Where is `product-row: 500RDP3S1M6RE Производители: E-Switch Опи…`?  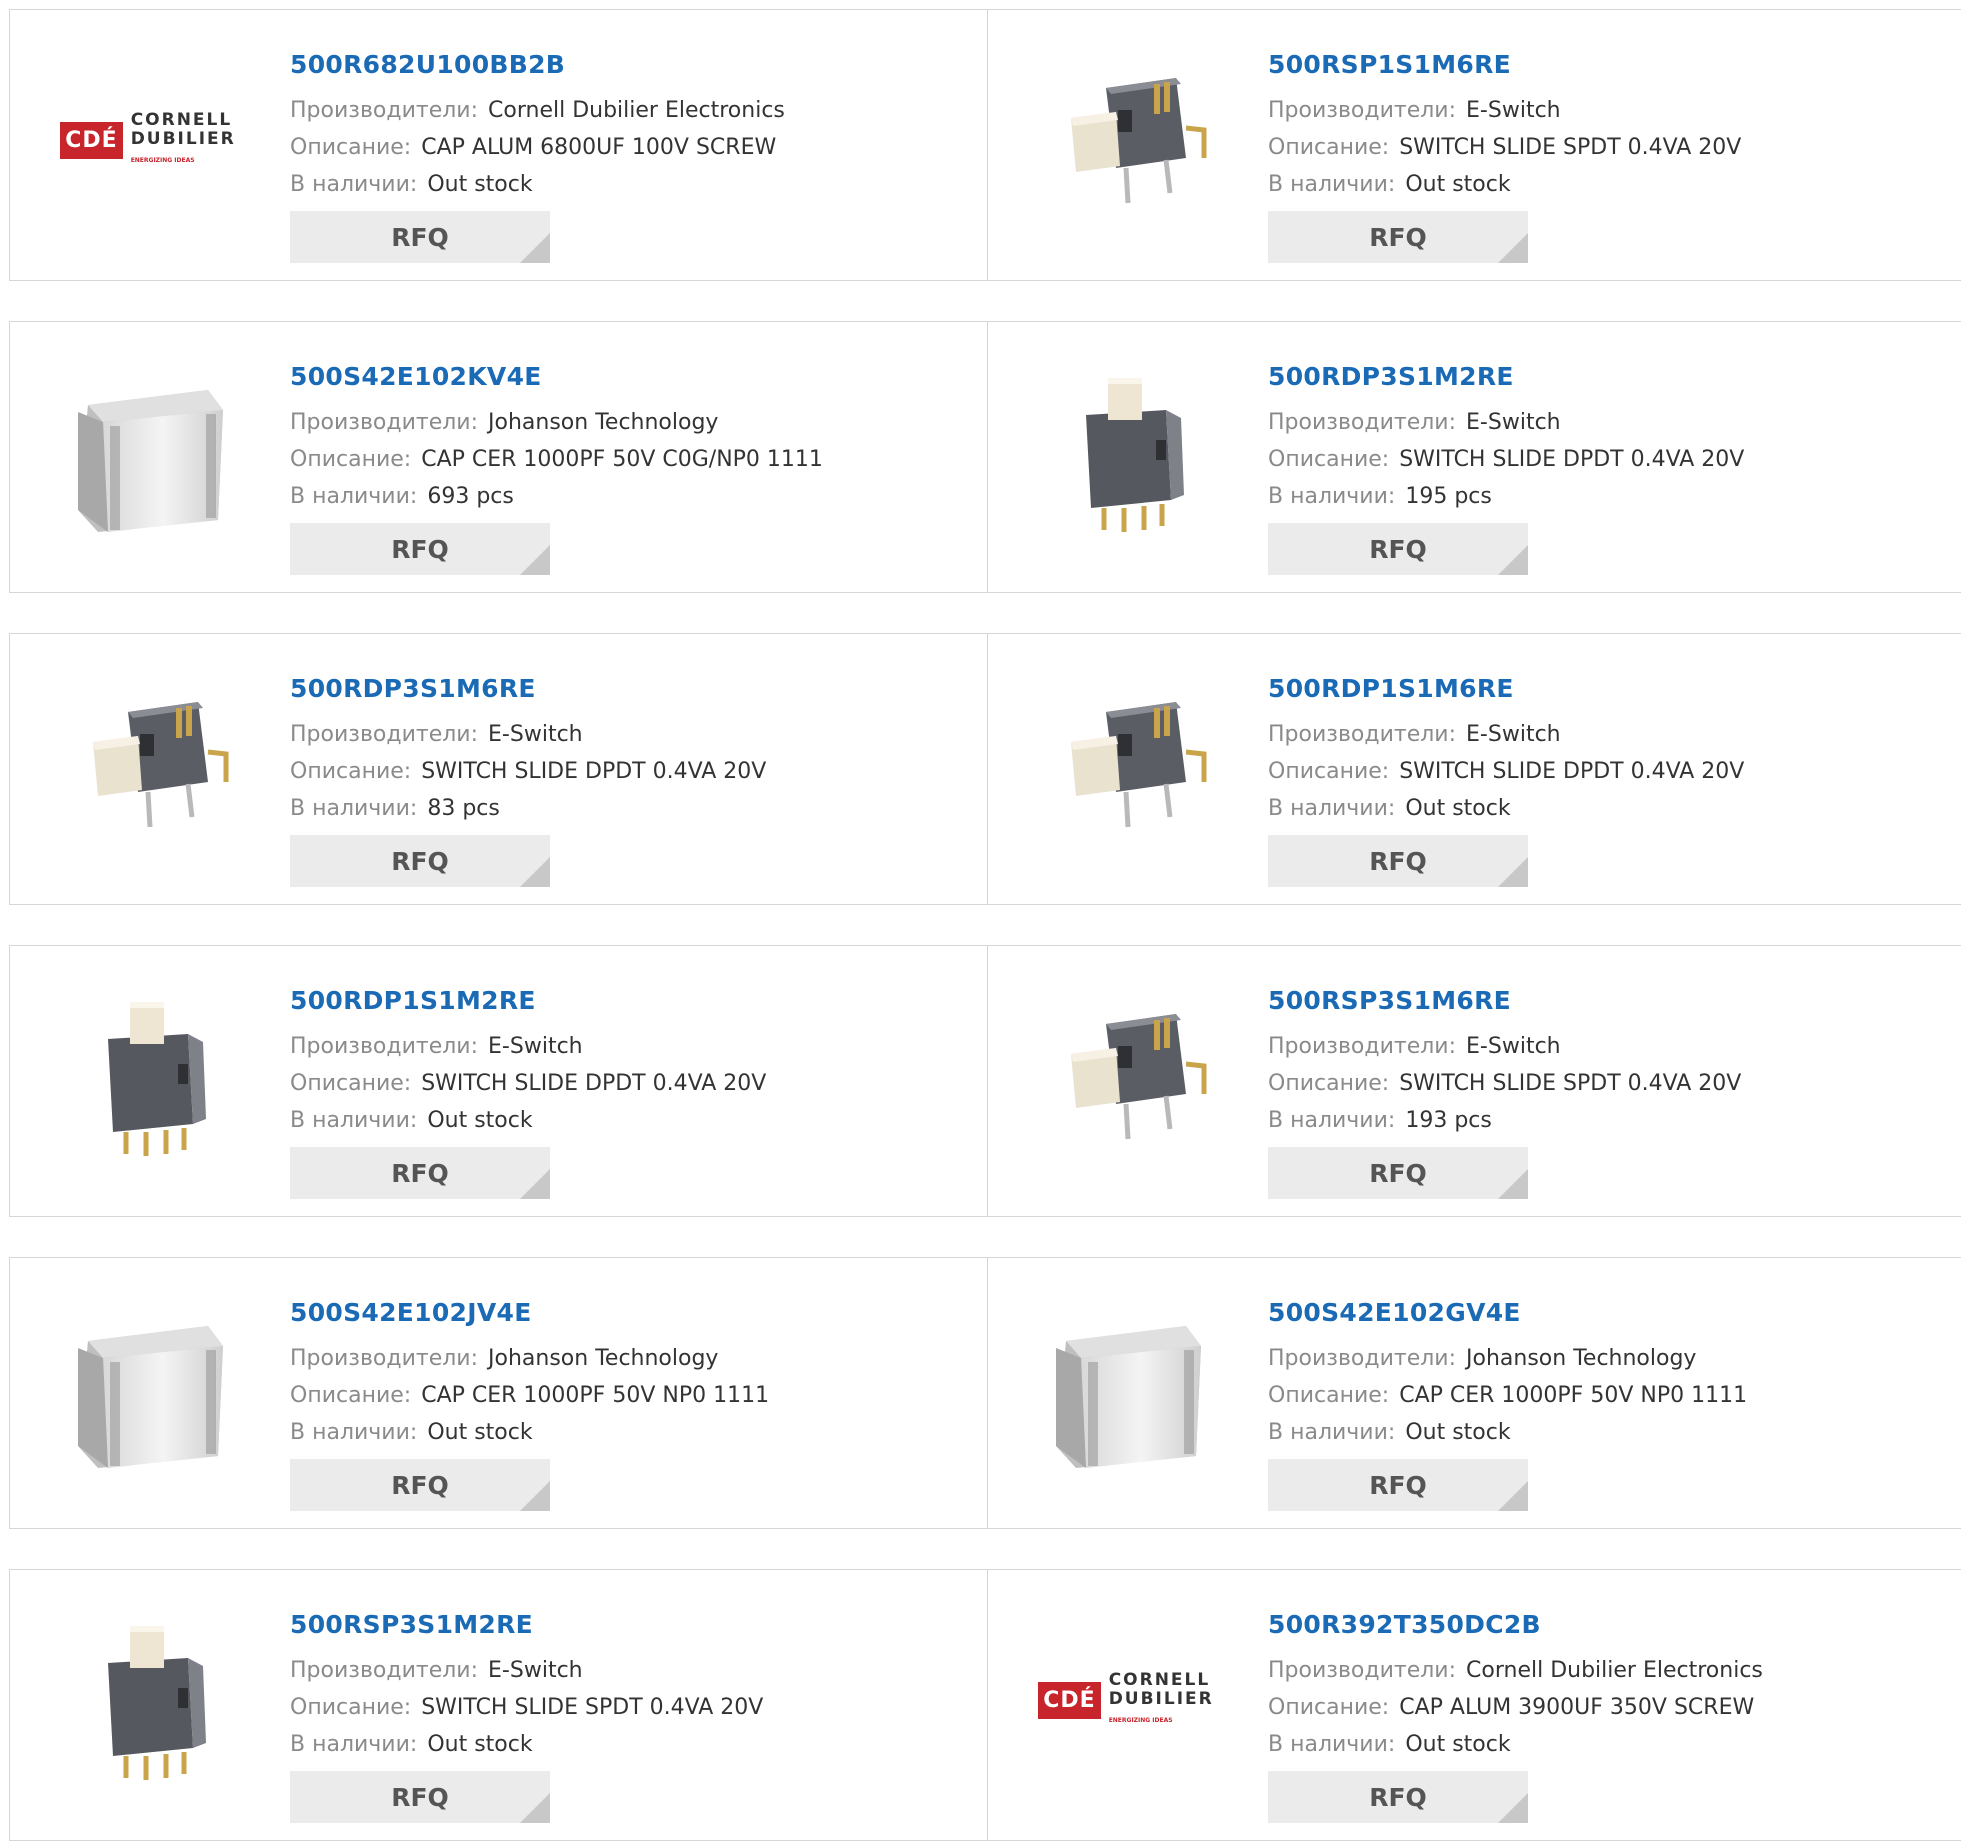 product-row: 500RDP3S1M6RE Производители: E-Switch Опи… is located at coordinates (985, 769).